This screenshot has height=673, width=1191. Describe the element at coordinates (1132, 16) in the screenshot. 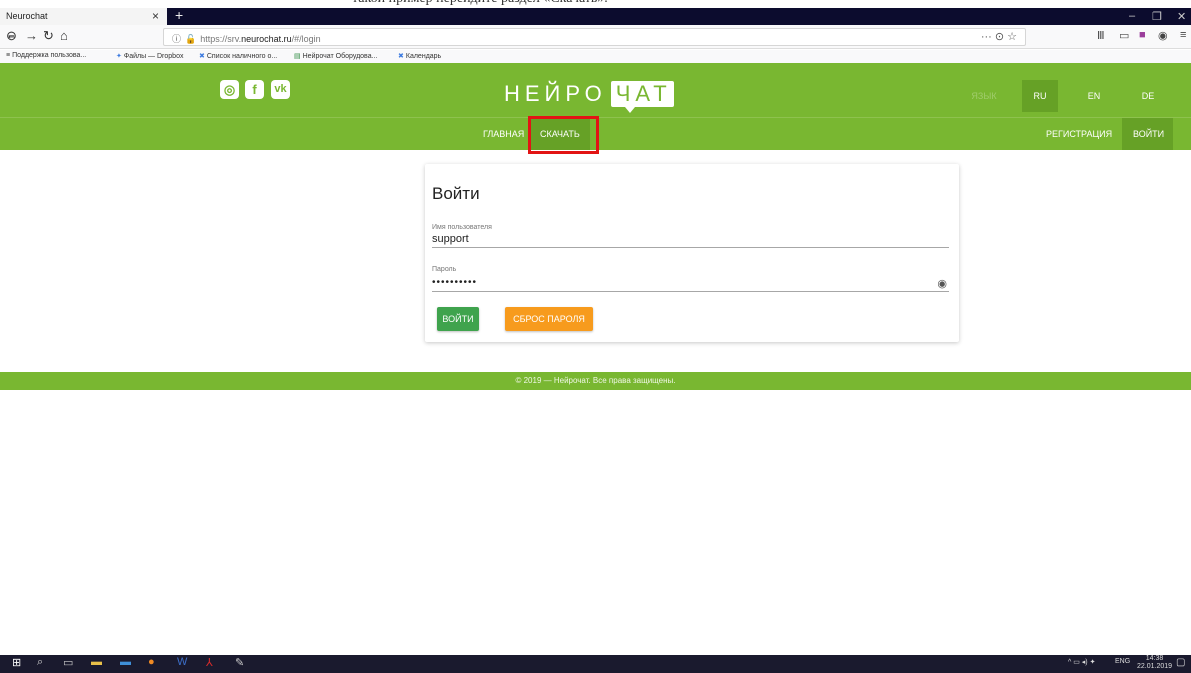

I see `minimize-icon: –` at that location.